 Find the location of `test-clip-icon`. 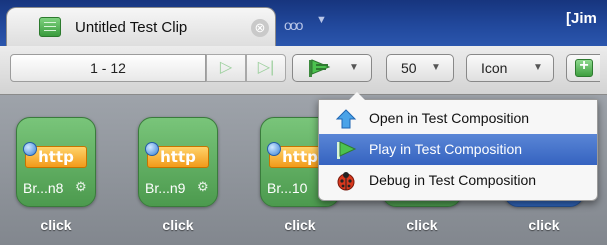

test-clip-icon is located at coordinates (50, 27).